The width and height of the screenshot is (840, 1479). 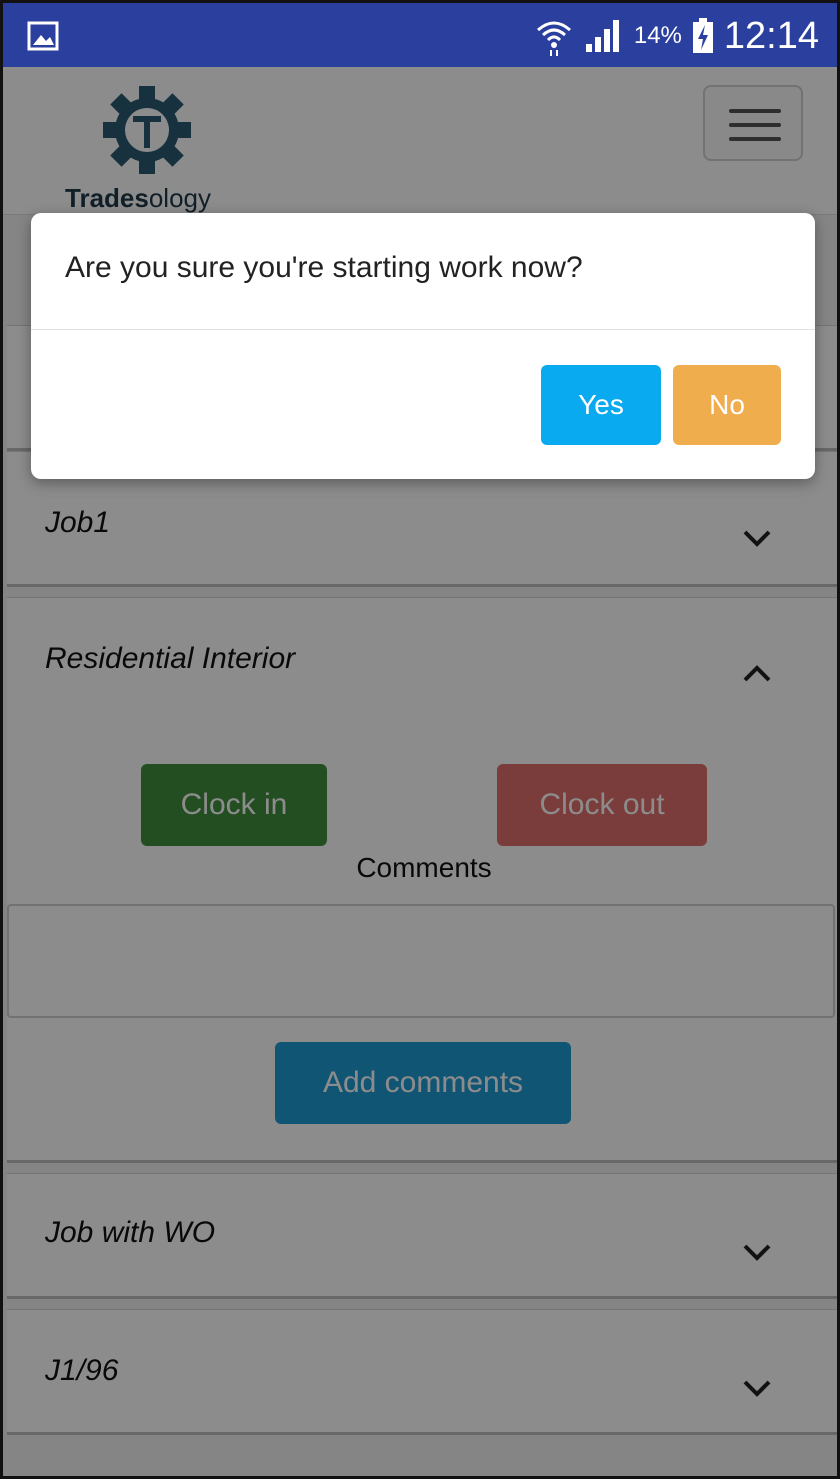 I want to click on dialog-divider, so click(x=423, y=329).